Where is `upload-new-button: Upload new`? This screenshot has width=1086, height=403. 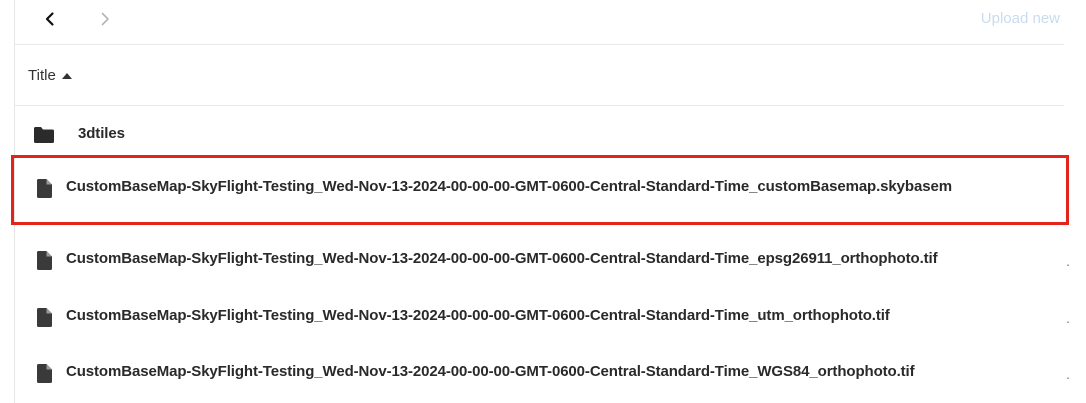 upload-new-button: Upload new is located at coordinates (1020, 18).